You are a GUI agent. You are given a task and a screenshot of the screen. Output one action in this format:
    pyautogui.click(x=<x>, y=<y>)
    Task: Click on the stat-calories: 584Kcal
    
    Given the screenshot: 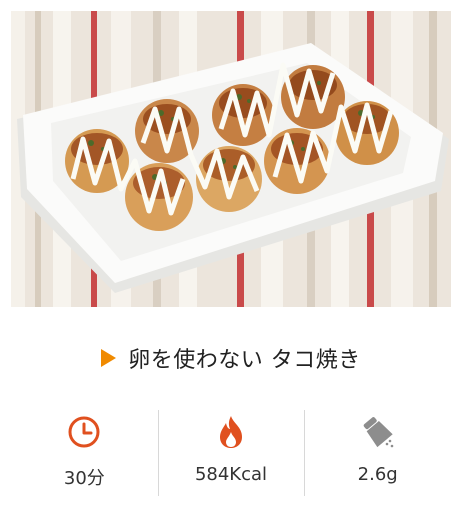 What is the action you would take?
    pyautogui.click(x=231, y=452)
    